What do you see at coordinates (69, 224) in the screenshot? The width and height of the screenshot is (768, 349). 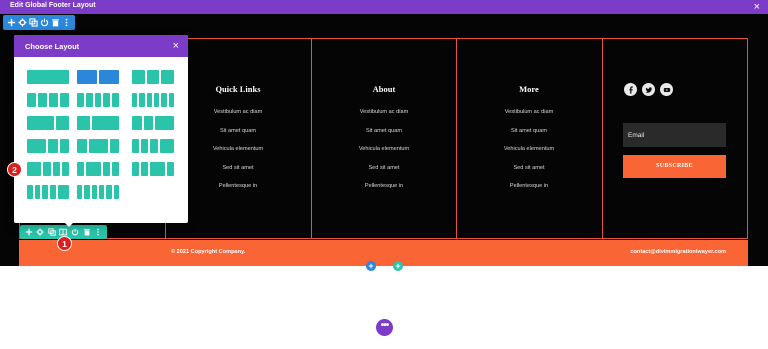 I see `modal-pointer` at bounding box center [69, 224].